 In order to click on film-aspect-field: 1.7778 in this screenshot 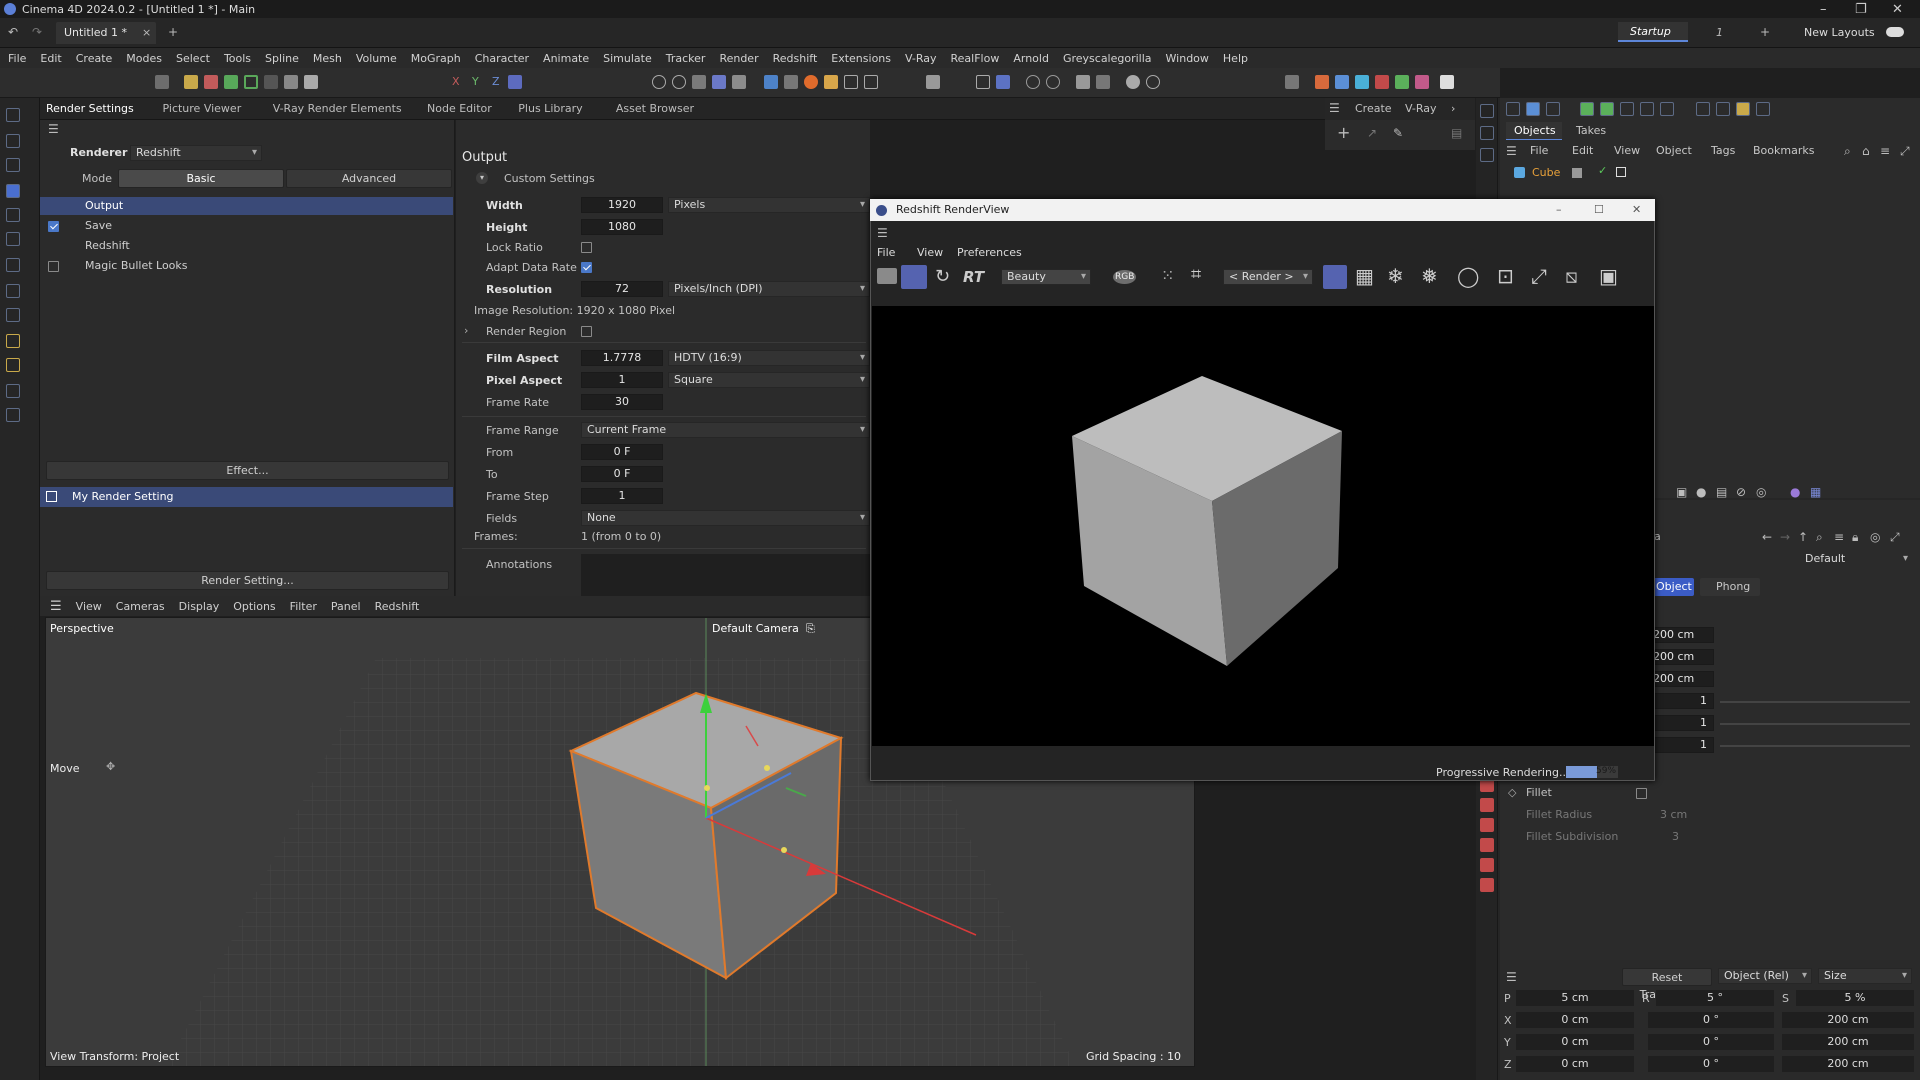, I will do `click(622, 358)`.